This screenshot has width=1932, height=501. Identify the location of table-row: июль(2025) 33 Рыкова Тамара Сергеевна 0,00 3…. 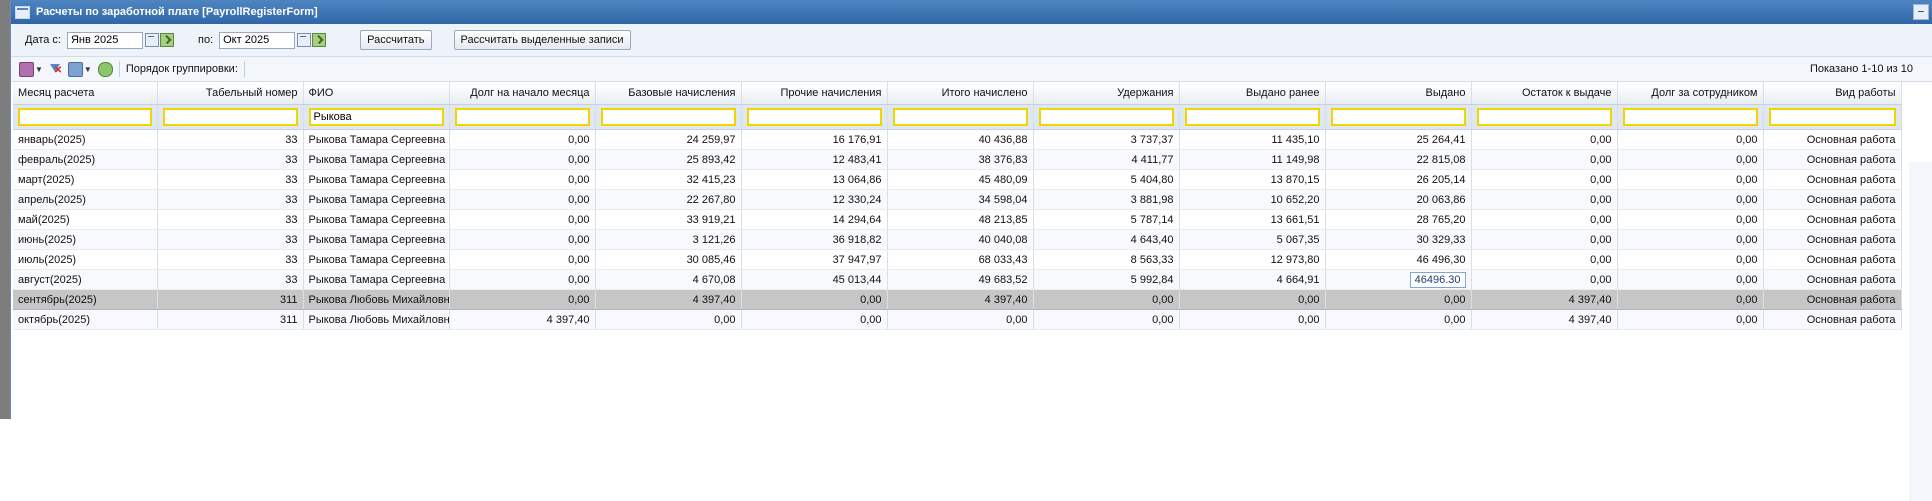
(957, 259).